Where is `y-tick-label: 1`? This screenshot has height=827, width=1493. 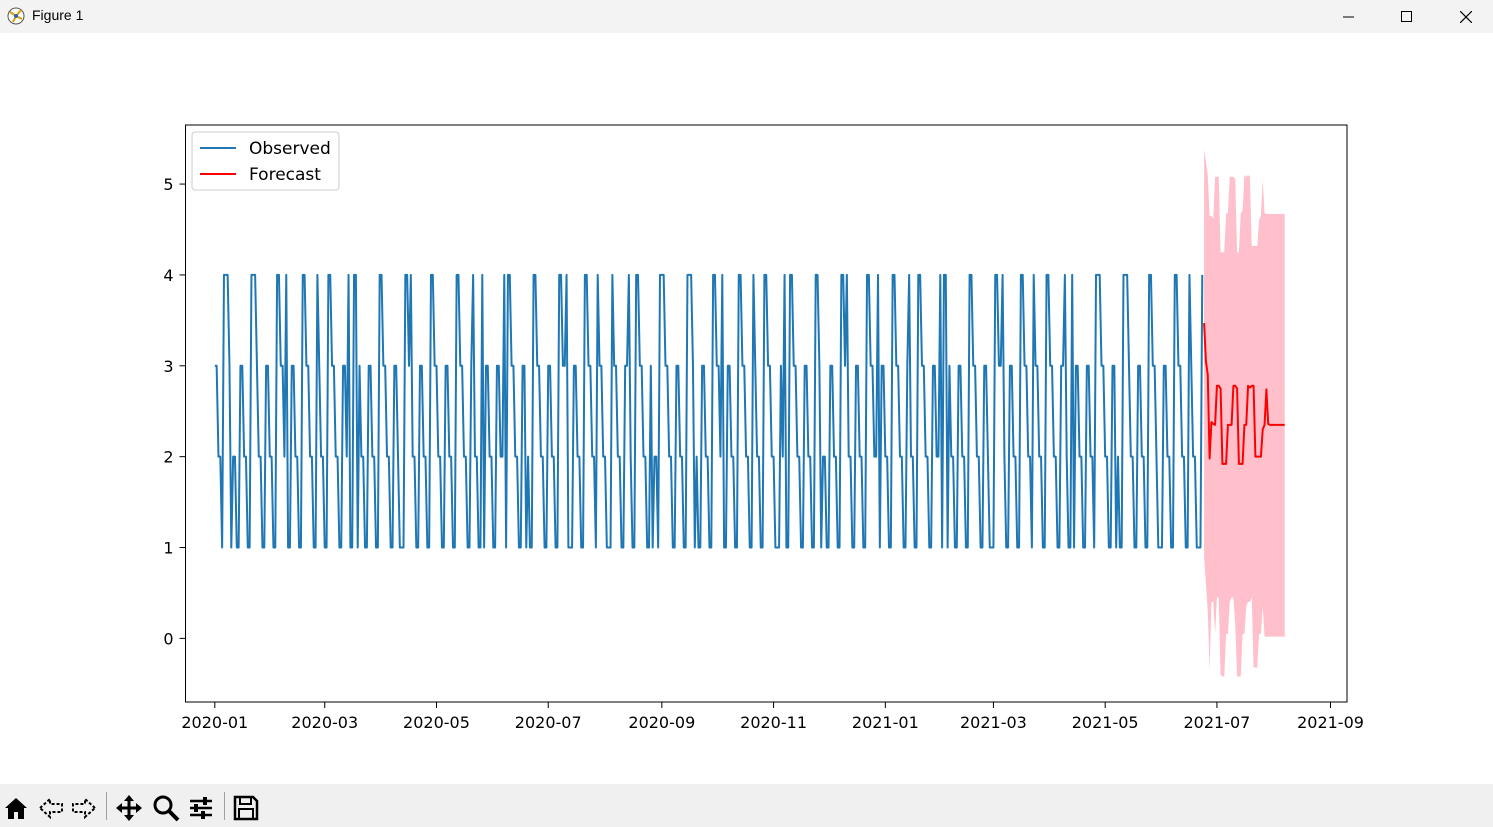
y-tick-label: 1 is located at coordinates (168, 548).